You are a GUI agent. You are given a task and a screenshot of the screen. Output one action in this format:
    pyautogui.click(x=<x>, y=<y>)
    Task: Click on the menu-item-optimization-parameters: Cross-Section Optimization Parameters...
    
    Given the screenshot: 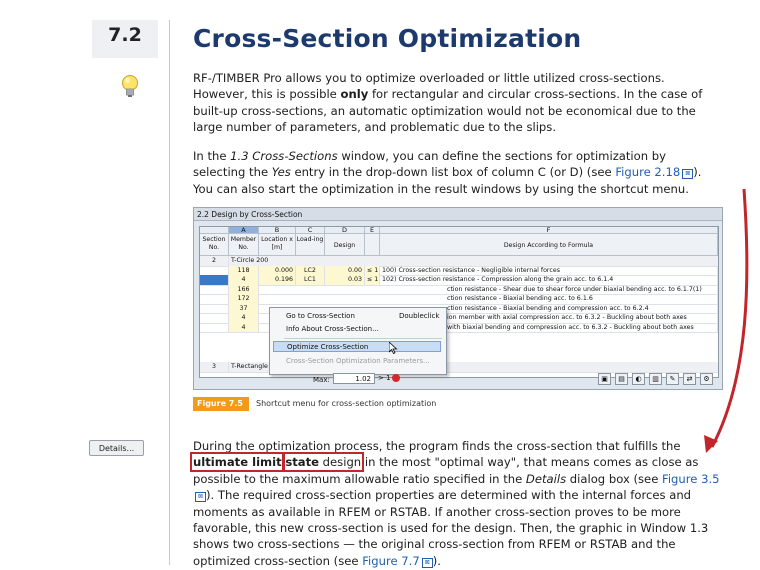 What is the action you would take?
    pyautogui.click(x=358, y=361)
    